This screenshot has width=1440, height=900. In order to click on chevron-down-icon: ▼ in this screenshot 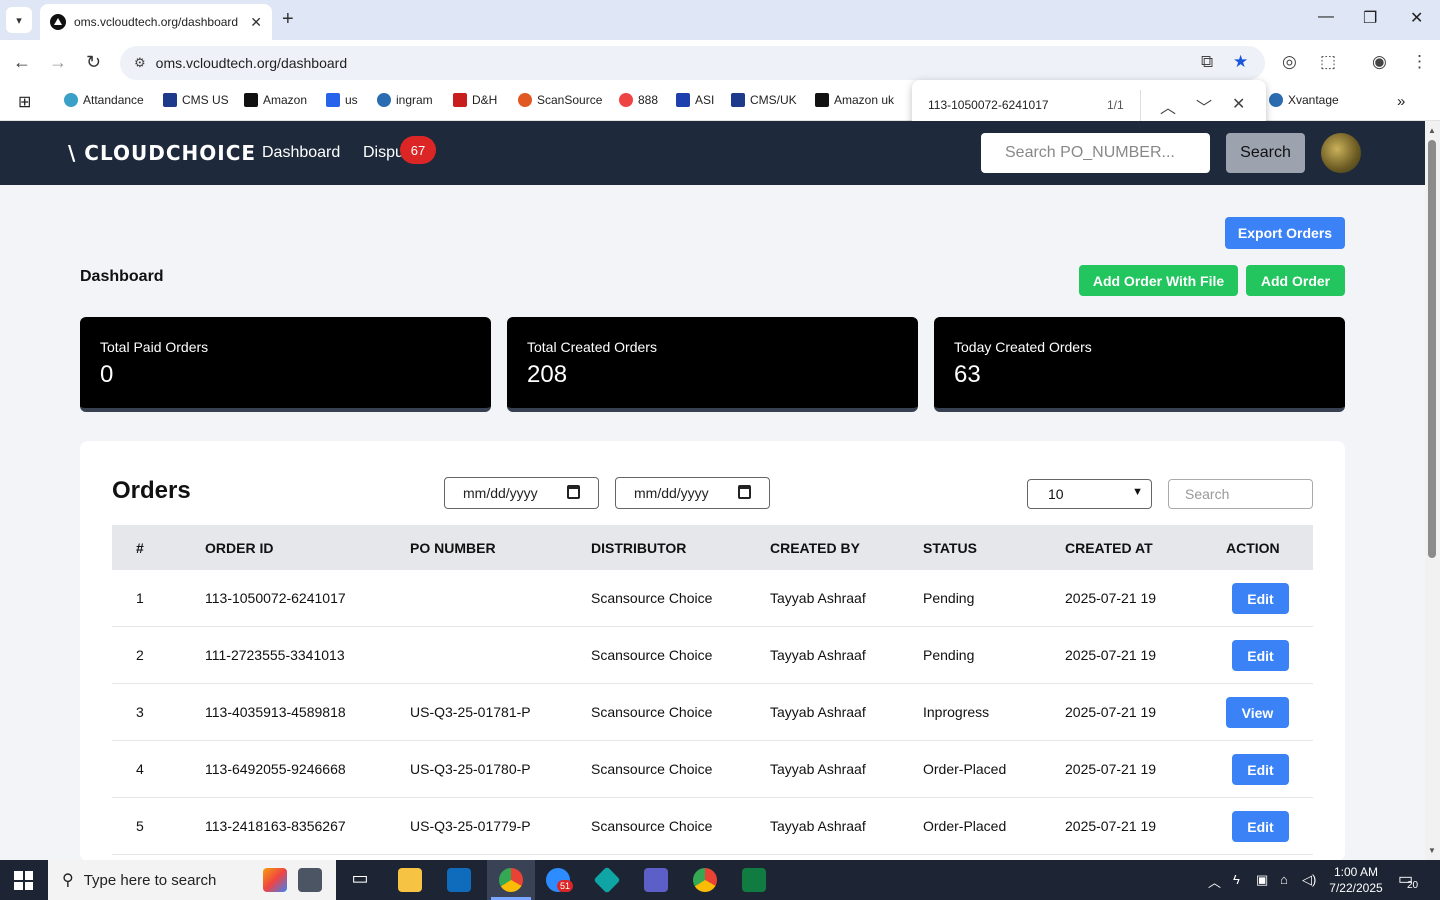, I will do `click(1137, 492)`.